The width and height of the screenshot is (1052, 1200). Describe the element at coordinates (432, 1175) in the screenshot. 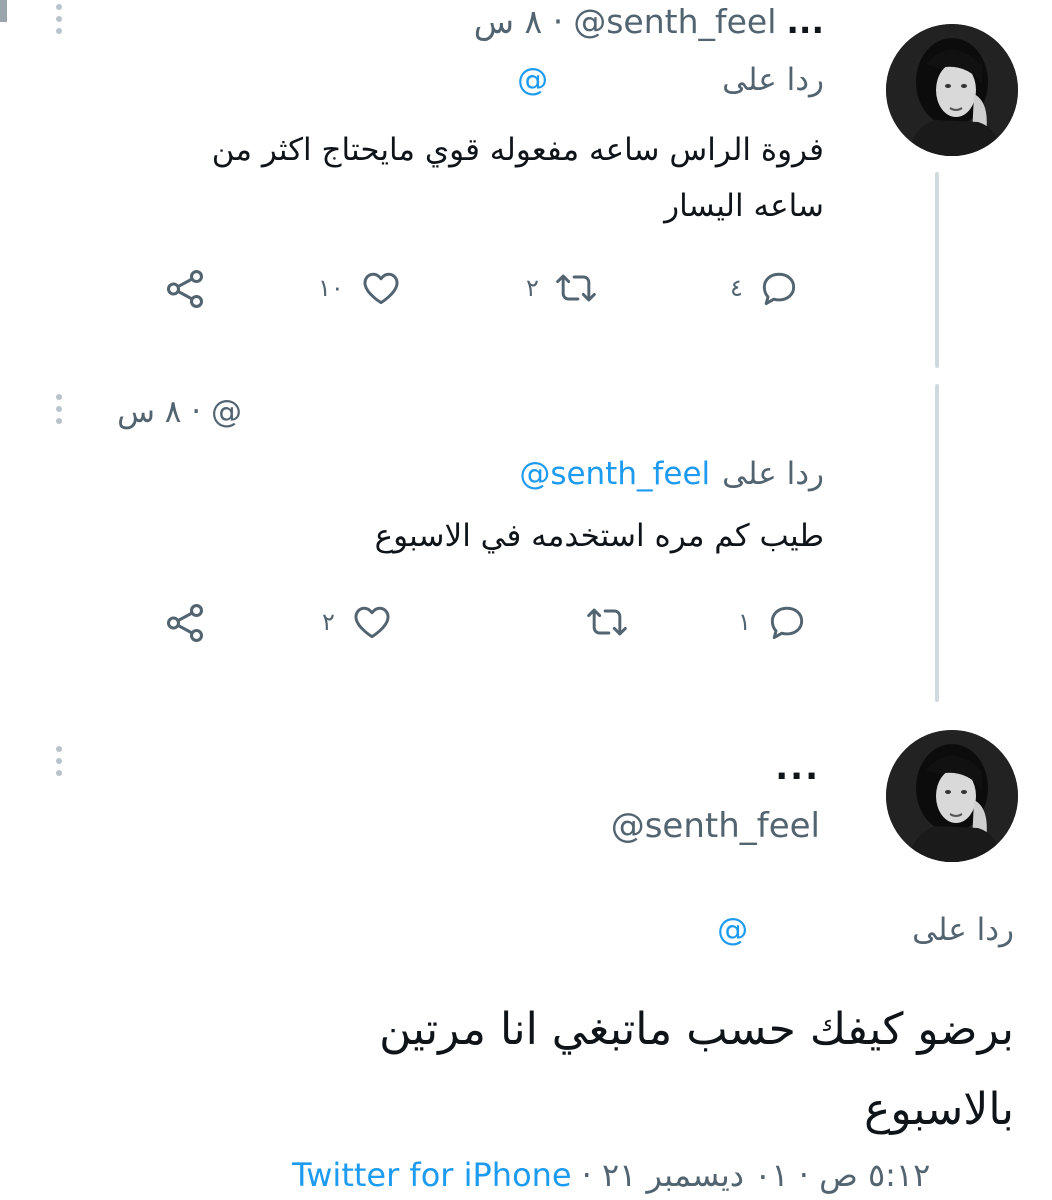

I see `tweet-source: Twitter for iPhone` at that location.